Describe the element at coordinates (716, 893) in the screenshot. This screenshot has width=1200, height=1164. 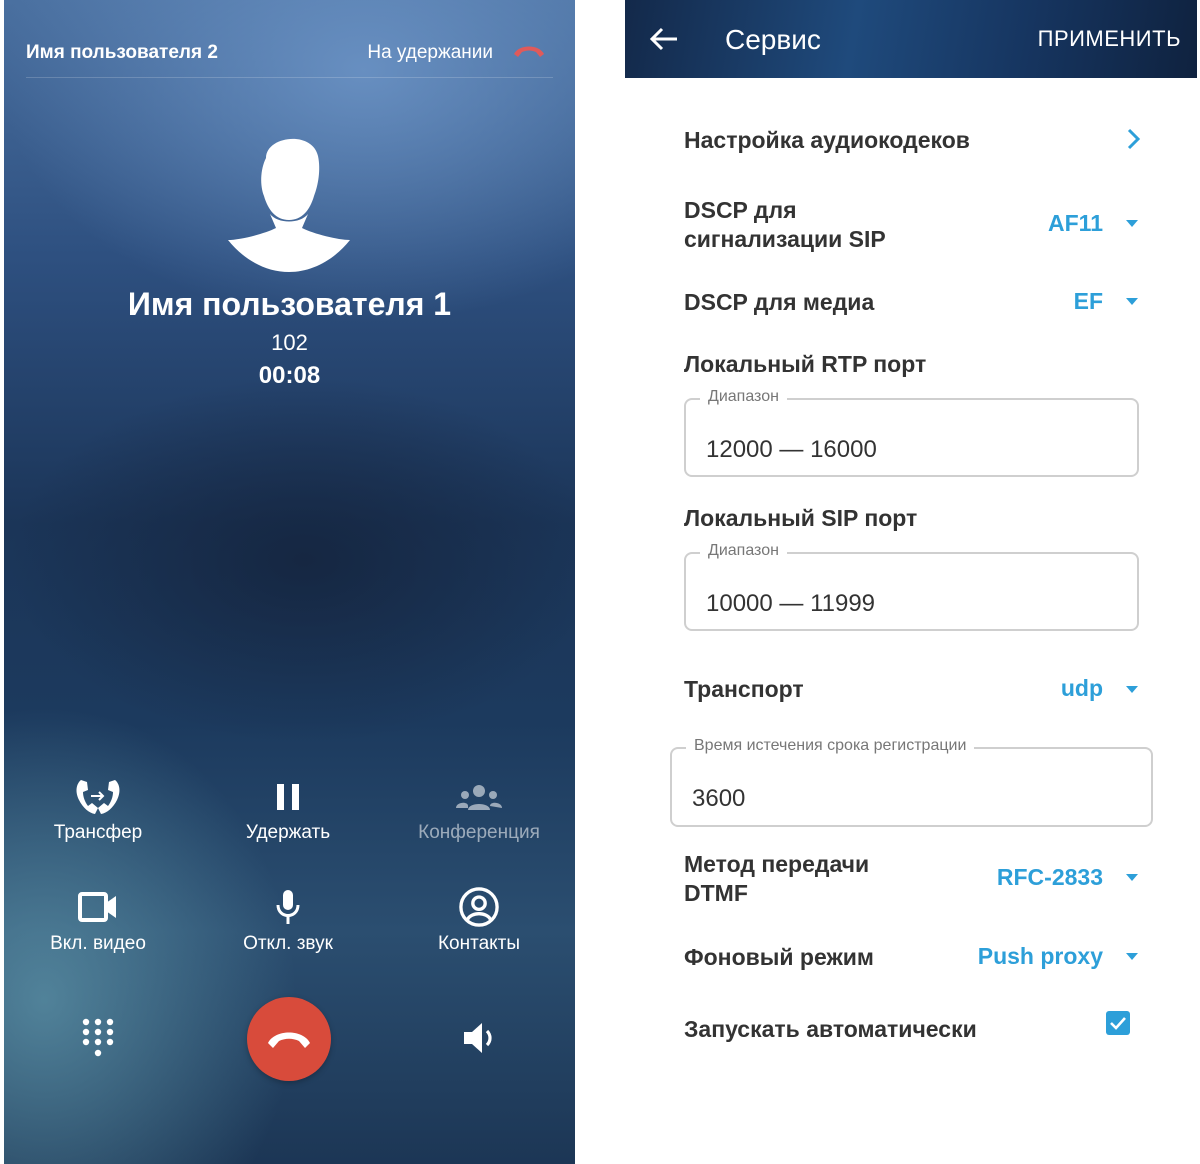
I see `dtmf-label-line2: DTMF` at that location.